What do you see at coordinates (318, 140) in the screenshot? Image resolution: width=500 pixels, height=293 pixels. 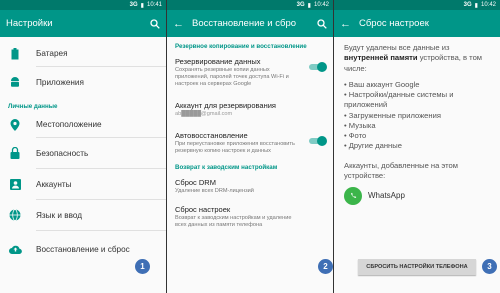 I see `autorestore-toggle` at bounding box center [318, 140].